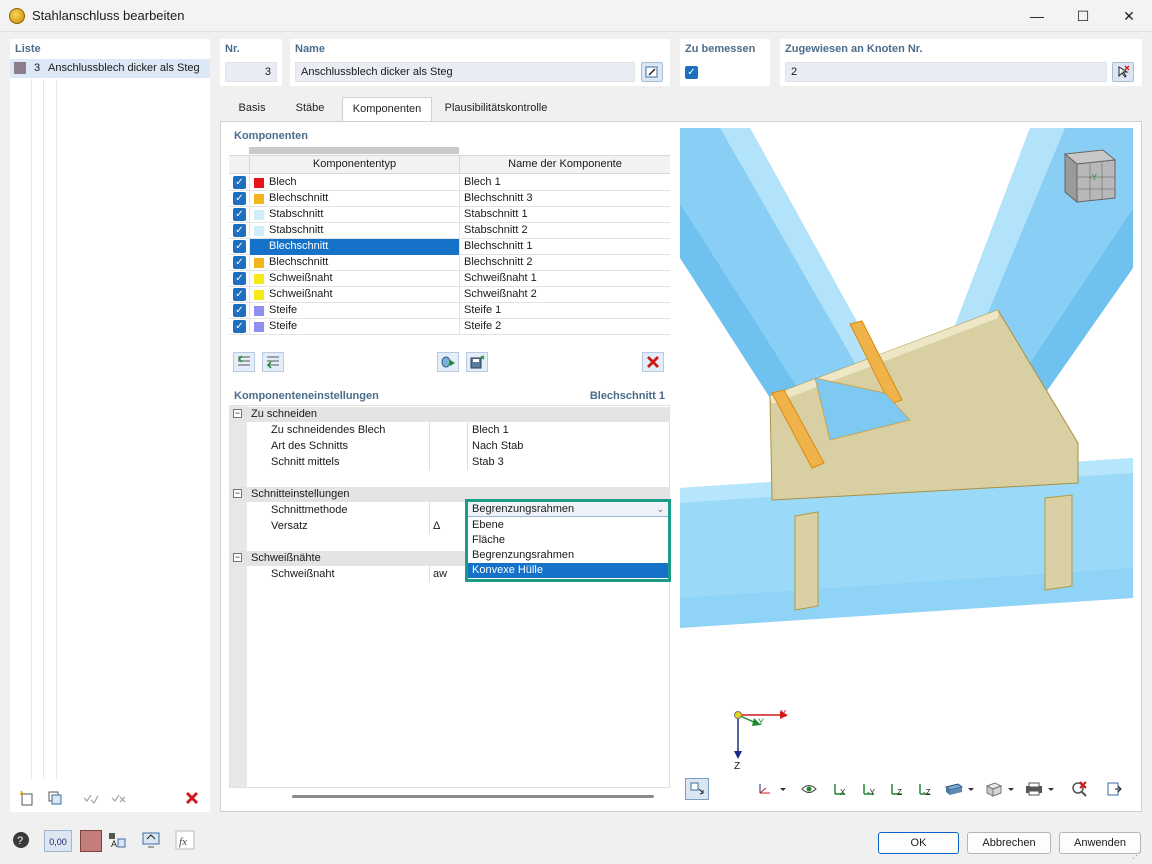 The height and width of the screenshot is (864, 1152). I want to click on component-name-cell: Stabschnitt 1, so click(564, 215).